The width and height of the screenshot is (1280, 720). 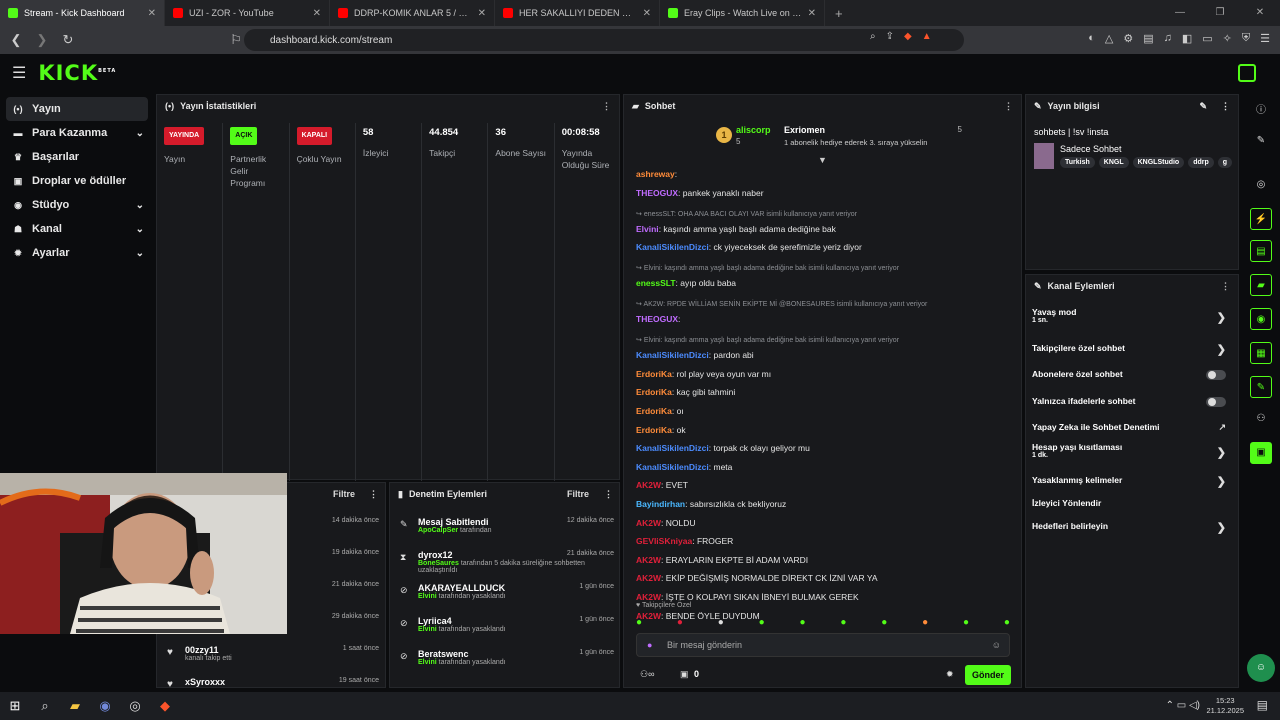 I want to click on channel-action-row: Takipçilere özel sohbet ❯, so click(x=1132, y=349).